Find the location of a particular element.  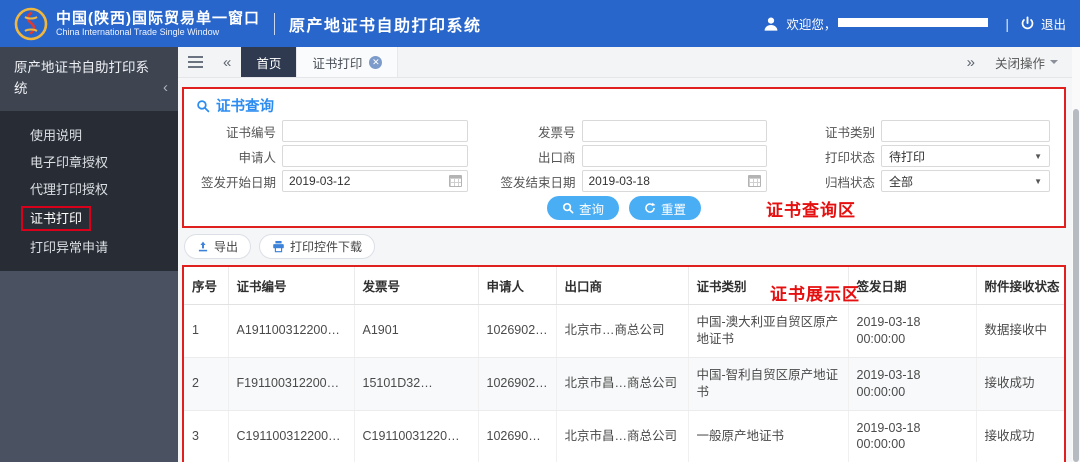

cert-type-label: 证书类别 is located at coordinates (849, 132).